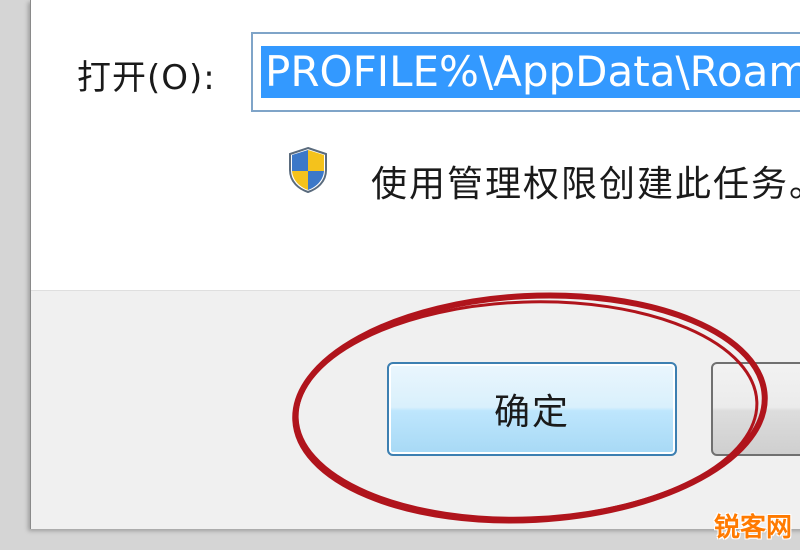 The height and width of the screenshot is (550, 800). I want to click on ok-button: 确定, so click(532, 409).